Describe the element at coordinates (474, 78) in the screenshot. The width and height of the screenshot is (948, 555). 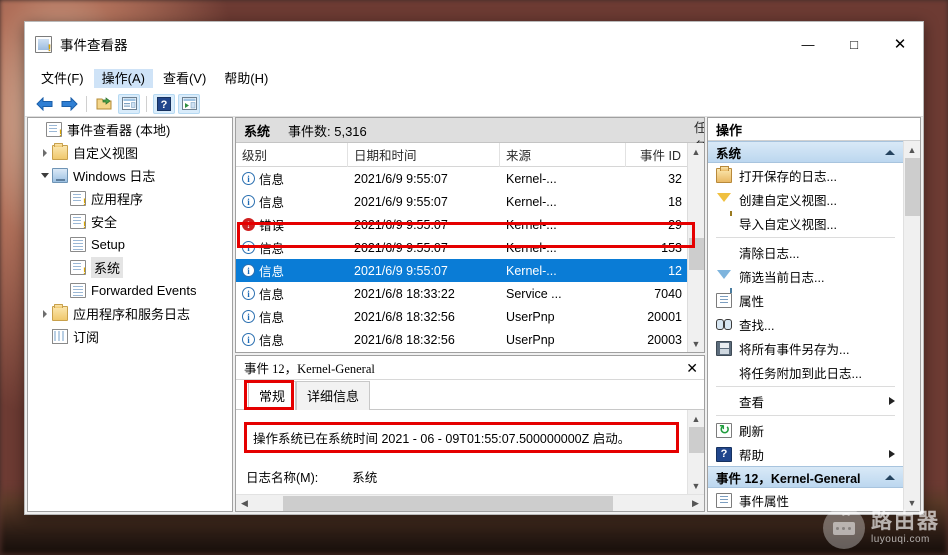
I see `menu-bar: 文件(F) 操作(A) 查看(V) 帮助(H)` at that location.